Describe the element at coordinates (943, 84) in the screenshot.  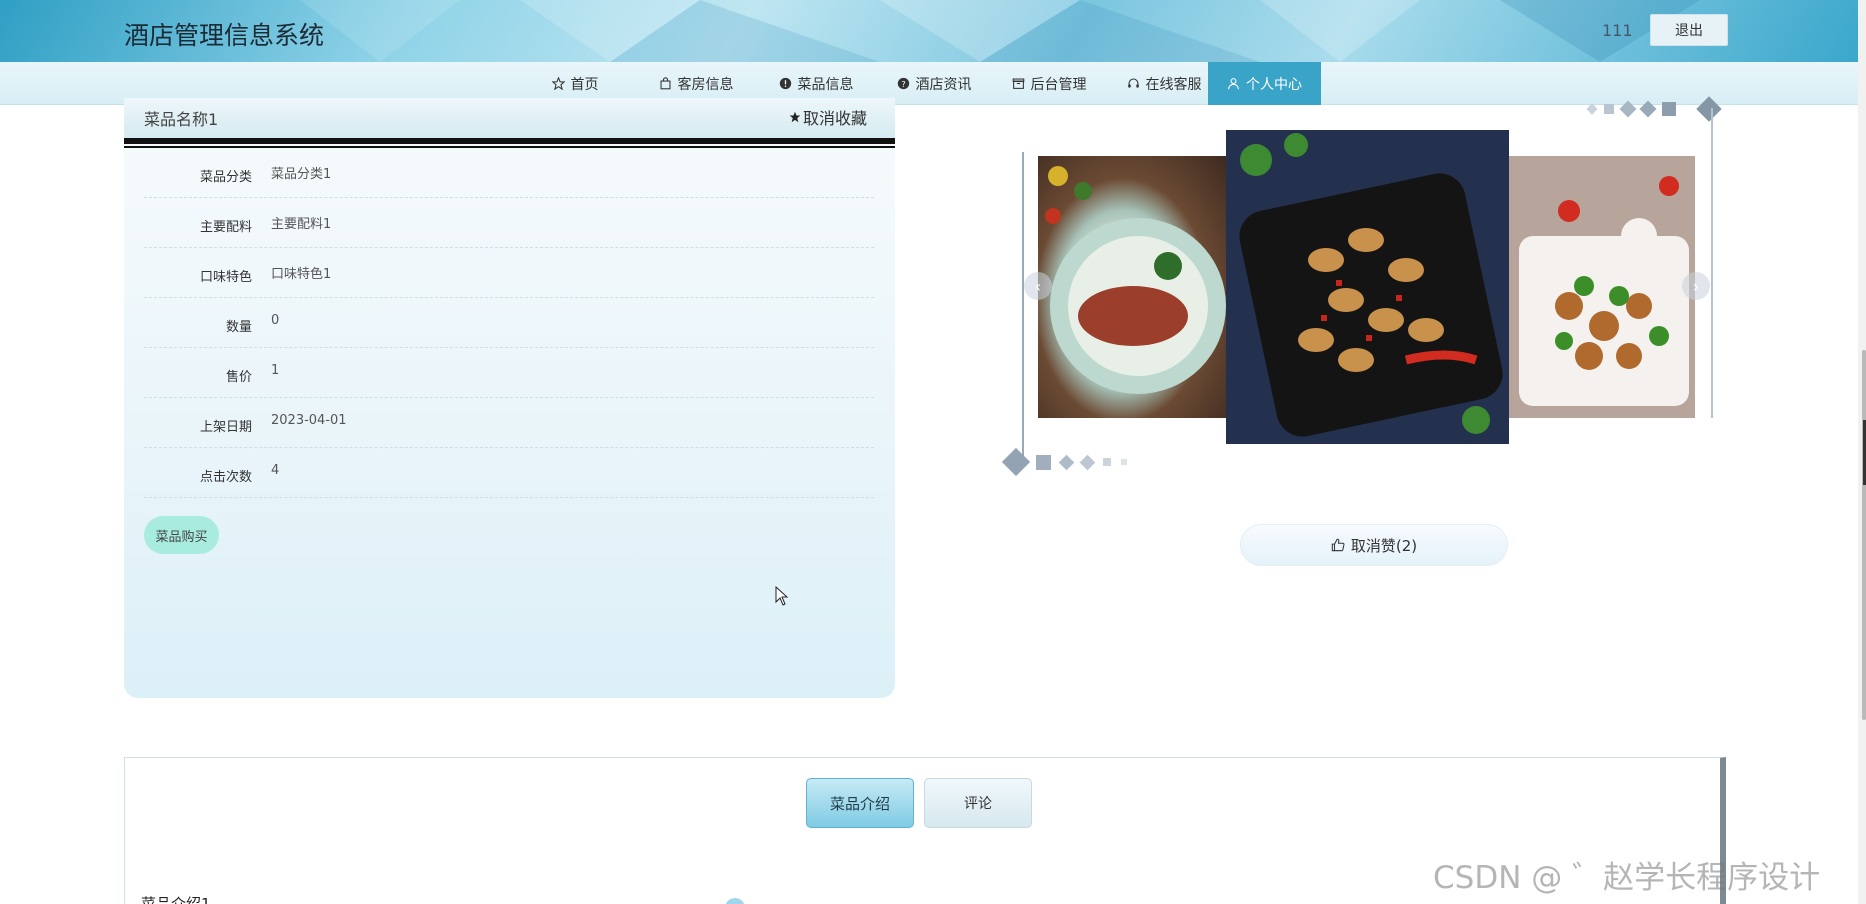
I see `nav-item-label: 酒店资讯` at that location.